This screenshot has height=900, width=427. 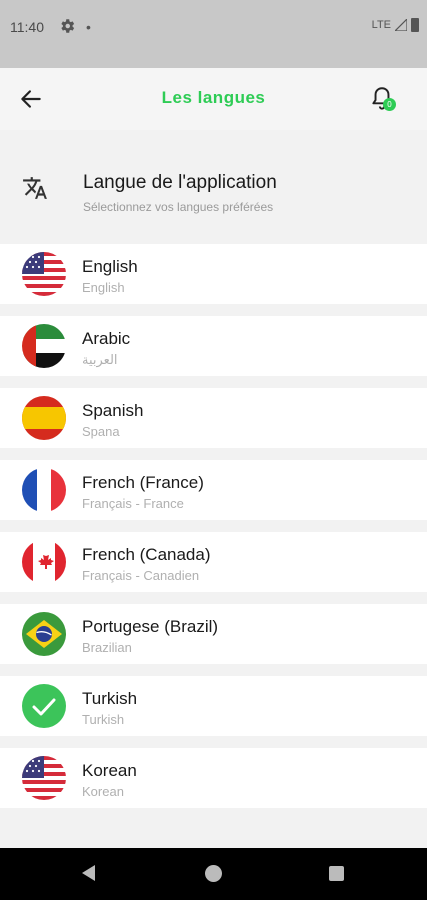 I want to click on section-title: Langue de l'application, so click(x=180, y=182).